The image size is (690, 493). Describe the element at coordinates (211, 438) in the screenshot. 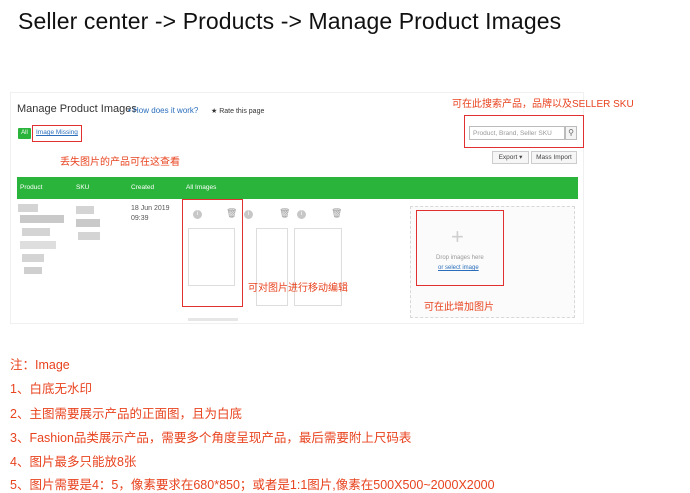

I see `note-item: 3、Fashion品类展示产品，需要多个角度呈现产品，最后需要附上尺码表` at that location.